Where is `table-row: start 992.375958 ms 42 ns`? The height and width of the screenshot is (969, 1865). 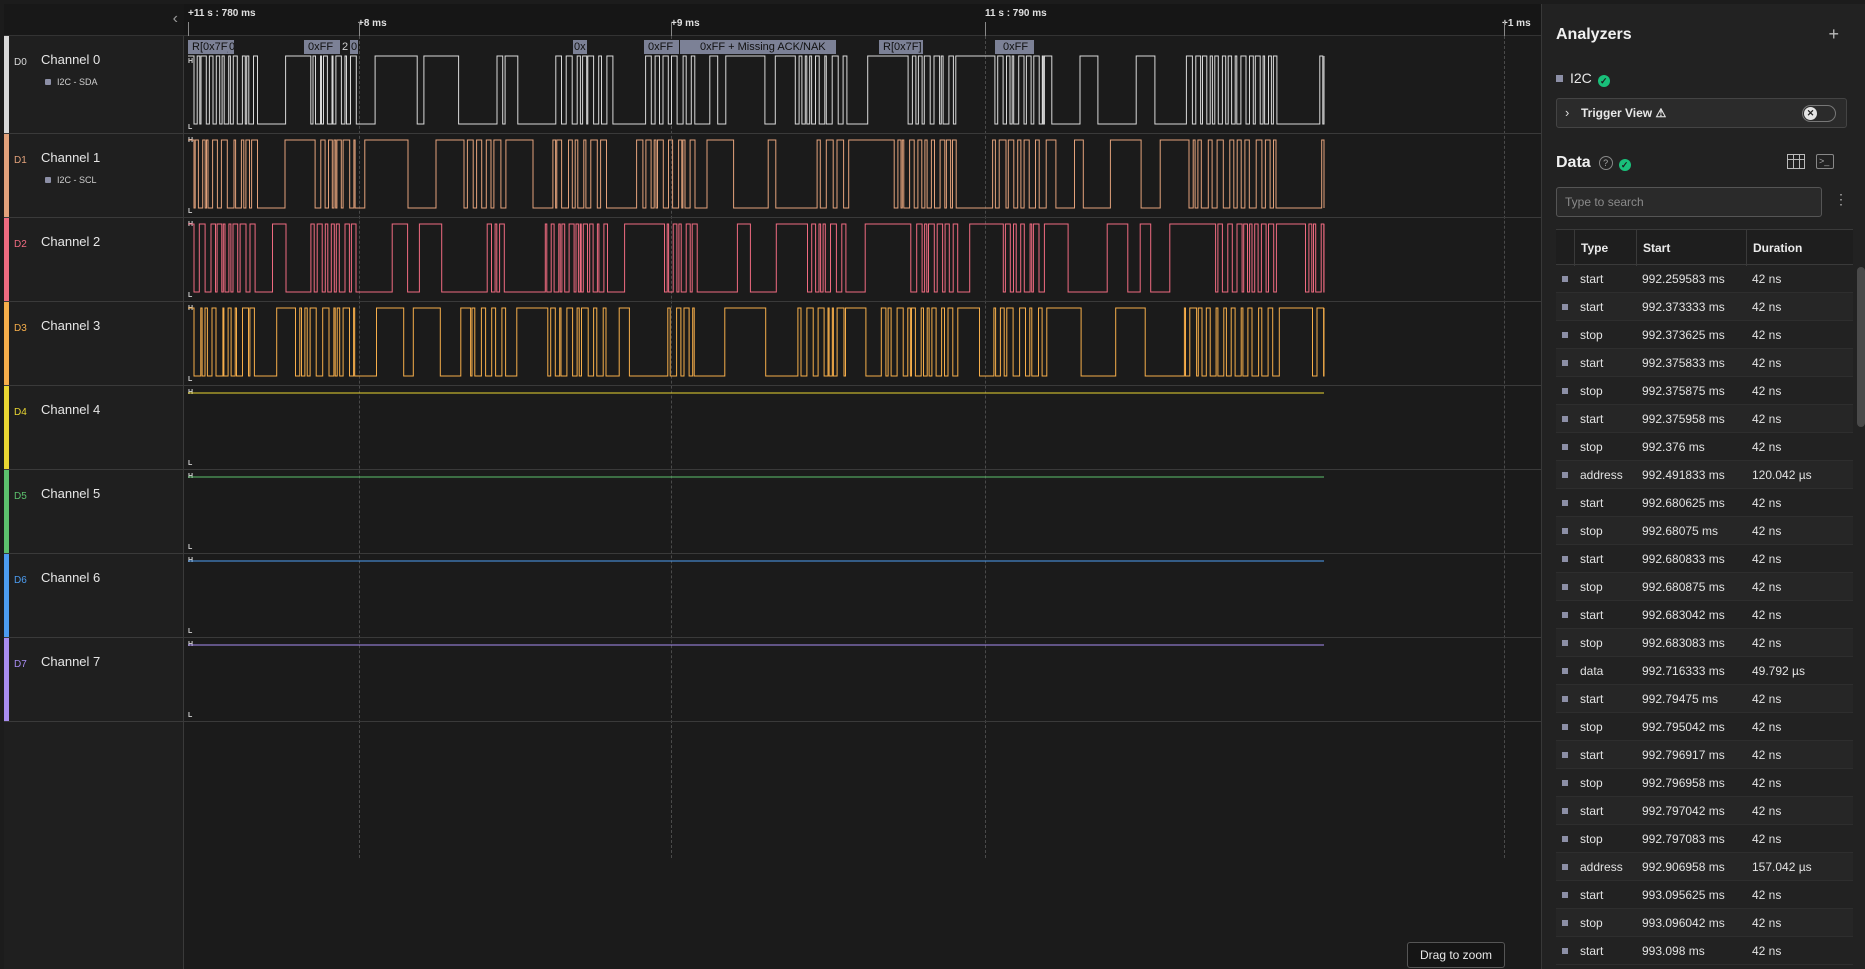
table-row: start 992.375958 ms 42 ns is located at coordinates (1704, 419).